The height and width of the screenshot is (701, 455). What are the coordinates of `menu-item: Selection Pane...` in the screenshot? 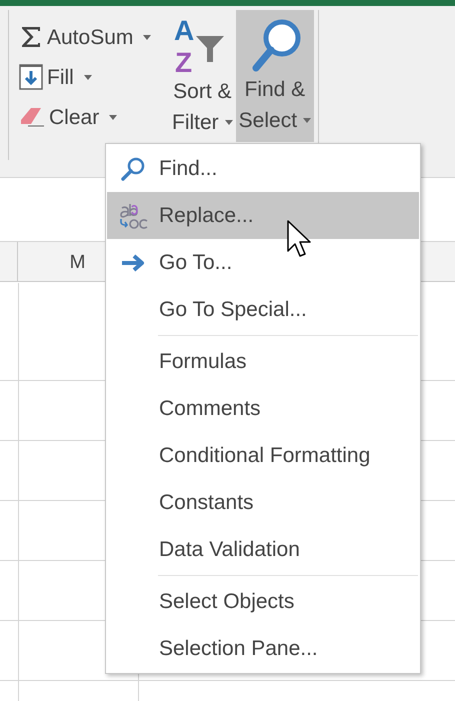 It's located at (263, 648).